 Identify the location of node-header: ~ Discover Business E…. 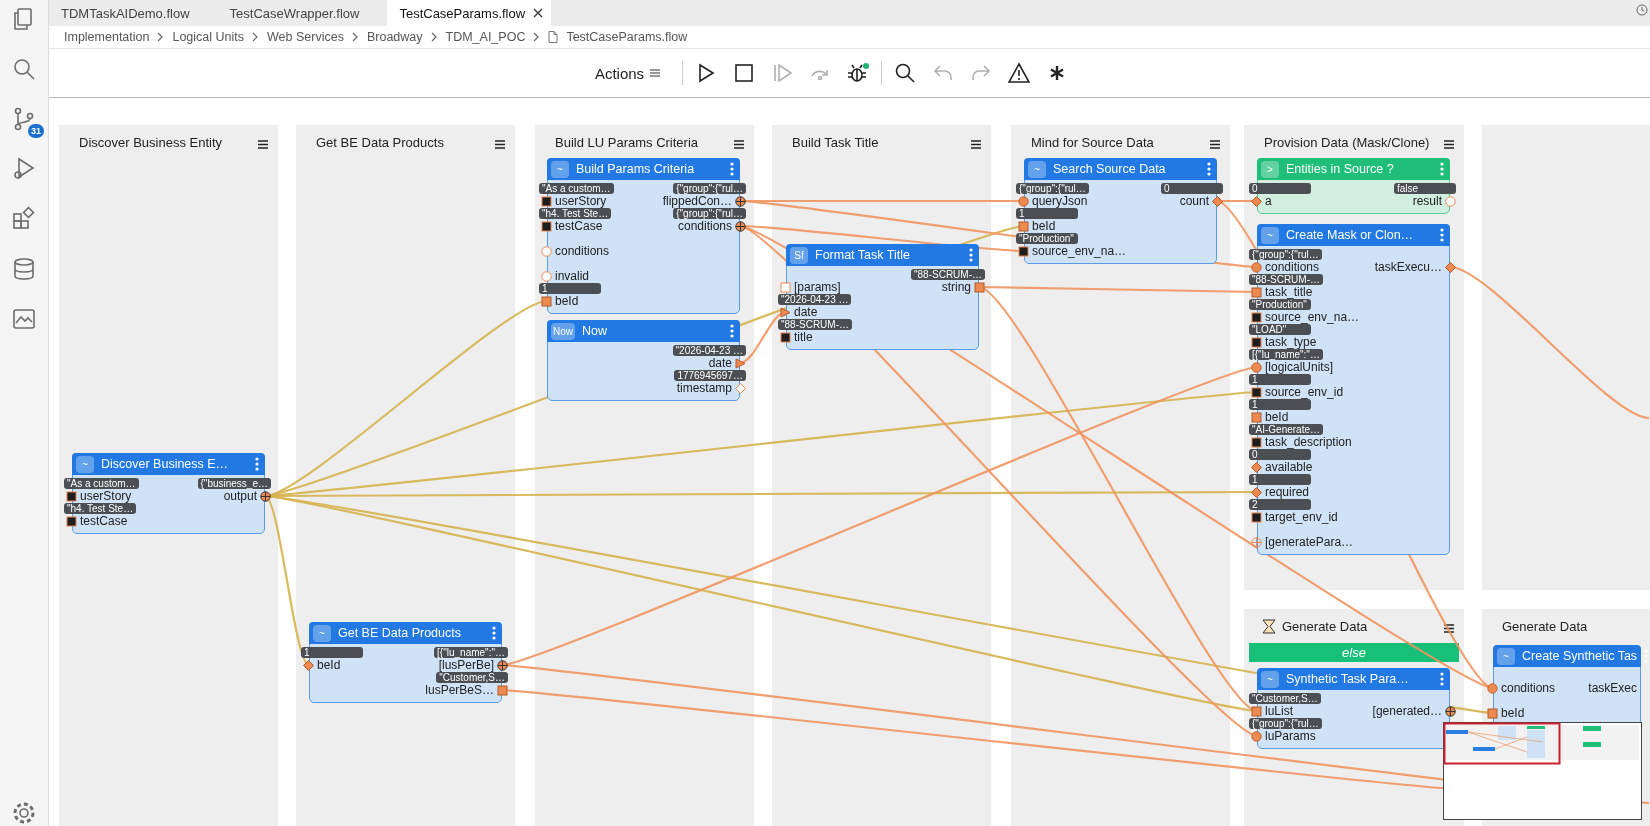
(168, 464).